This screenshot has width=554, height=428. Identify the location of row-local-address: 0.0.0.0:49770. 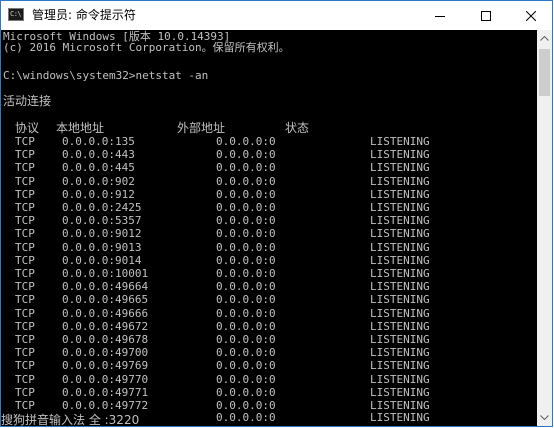
(105, 379).